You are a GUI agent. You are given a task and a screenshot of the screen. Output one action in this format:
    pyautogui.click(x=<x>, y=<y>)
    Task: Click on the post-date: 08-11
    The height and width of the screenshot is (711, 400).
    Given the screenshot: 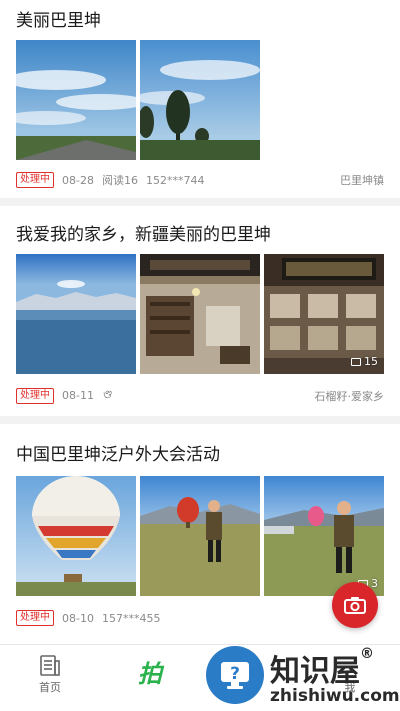 What is the action you would take?
    pyautogui.click(x=78, y=395)
    